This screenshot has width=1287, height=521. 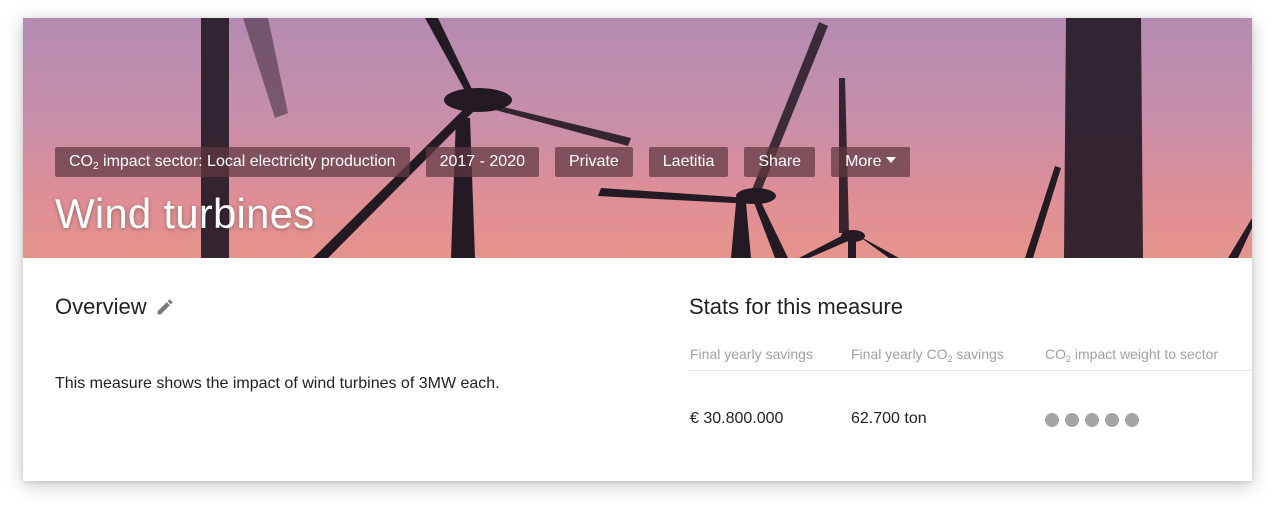 What do you see at coordinates (1055, 354) in the screenshot?
I see `impact-weight-label-prefix: CO` at bounding box center [1055, 354].